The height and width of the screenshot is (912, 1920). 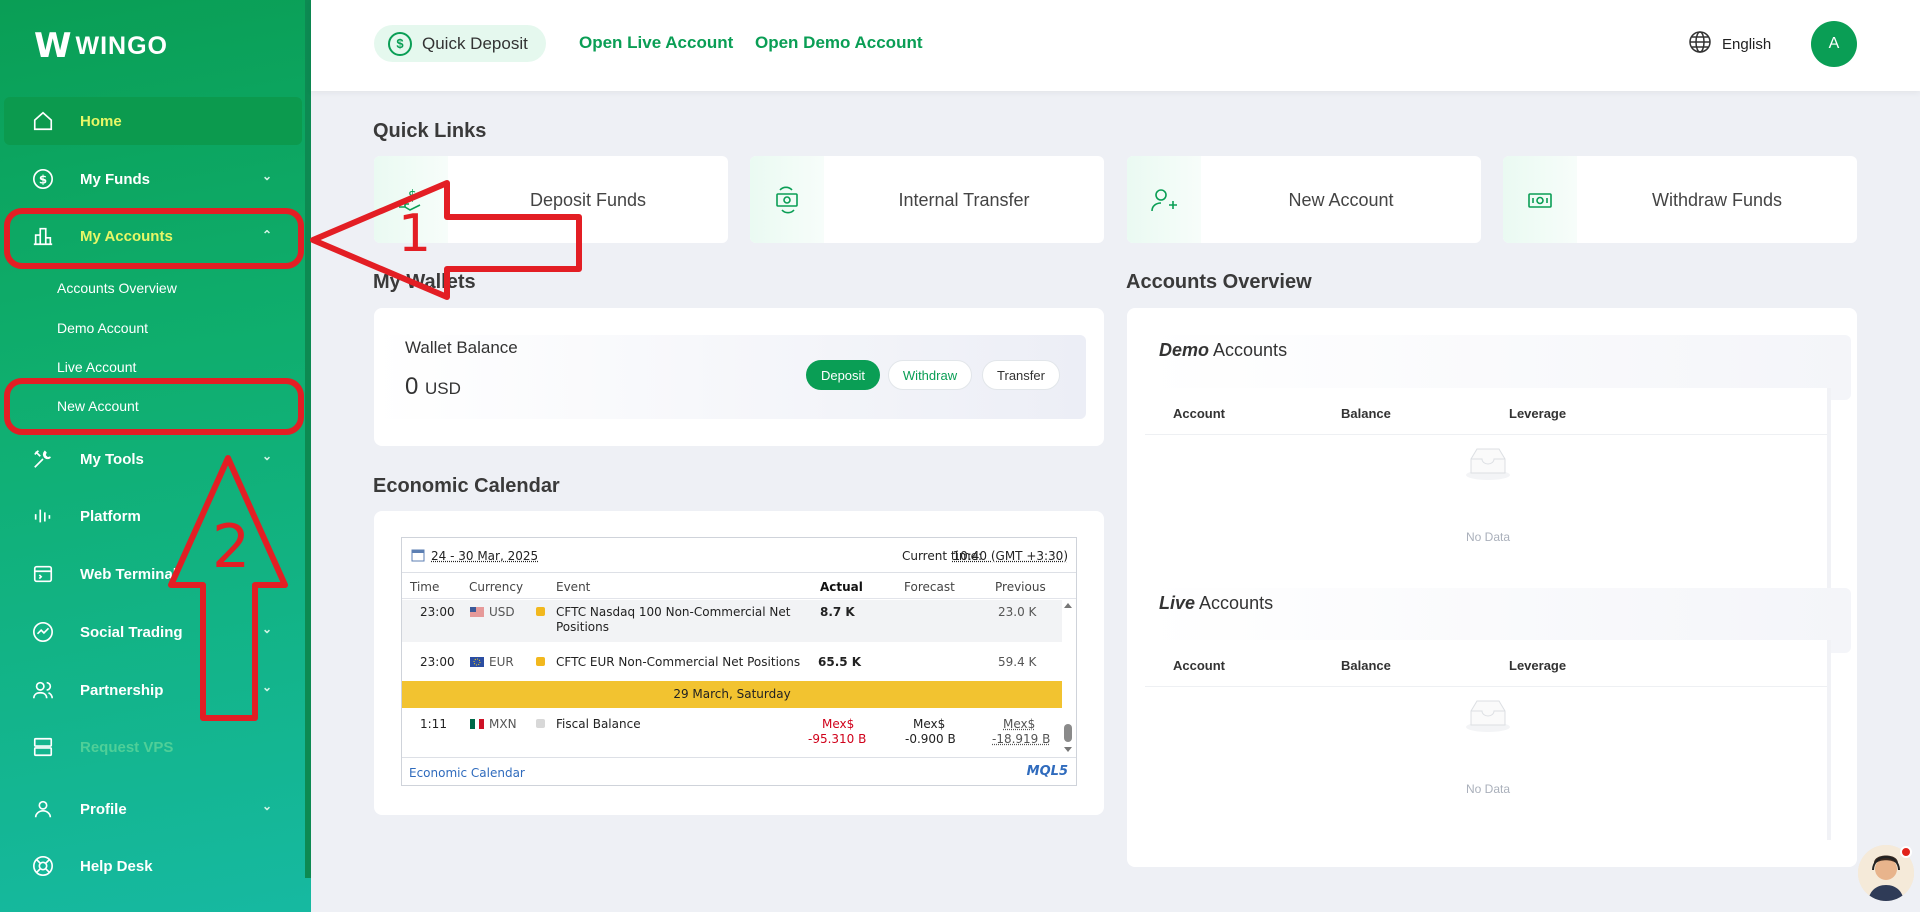 I want to click on wallet-transfer-button: Transfer, so click(x=1021, y=375).